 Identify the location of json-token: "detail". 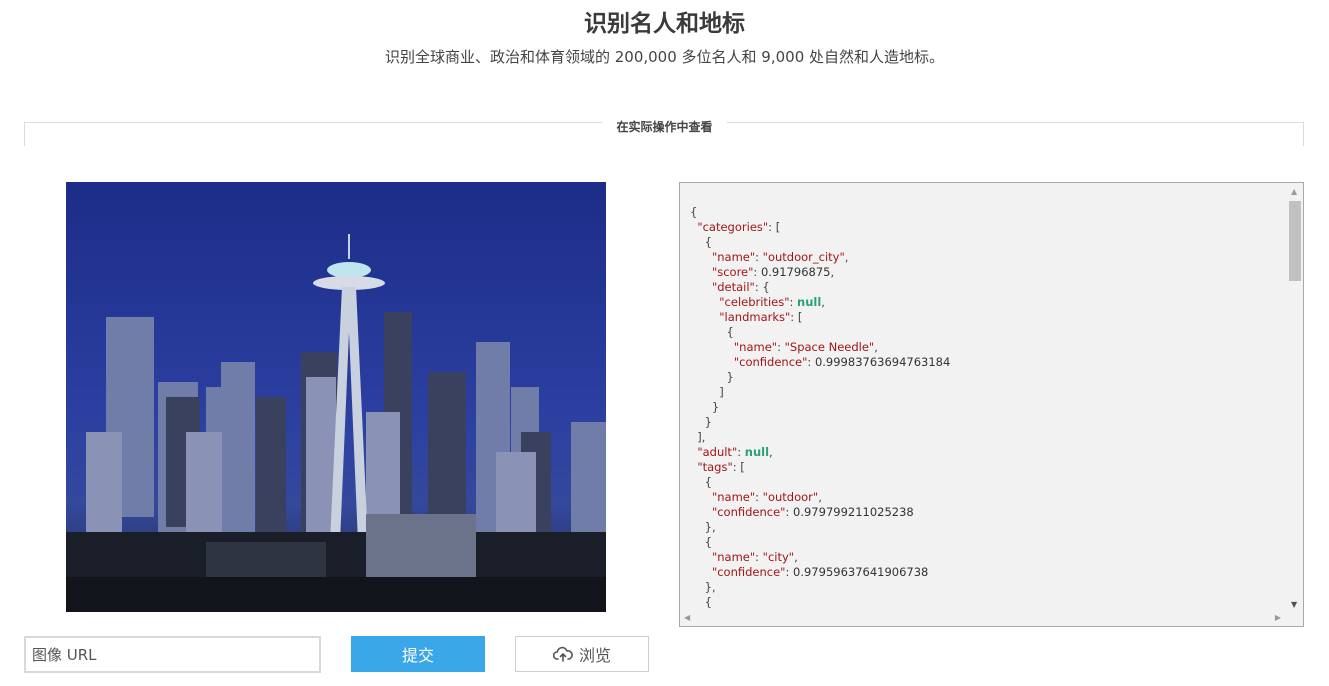
(733, 287).